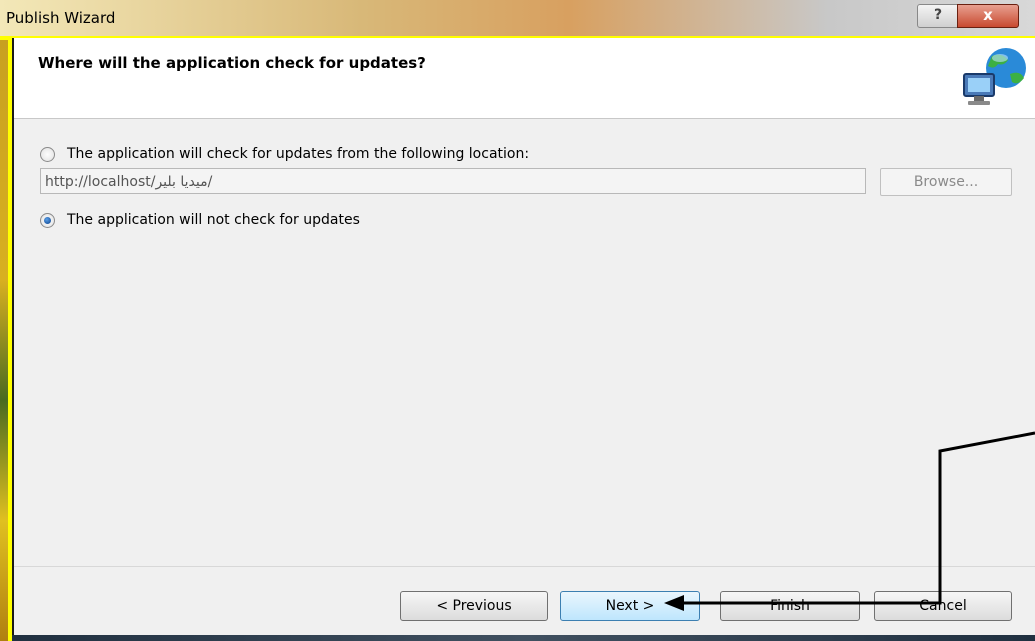 Image resolution: width=1035 pixels, height=641 pixels. Describe the element at coordinates (938, 16) in the screenshot. I see `help-button: ?` at that location.